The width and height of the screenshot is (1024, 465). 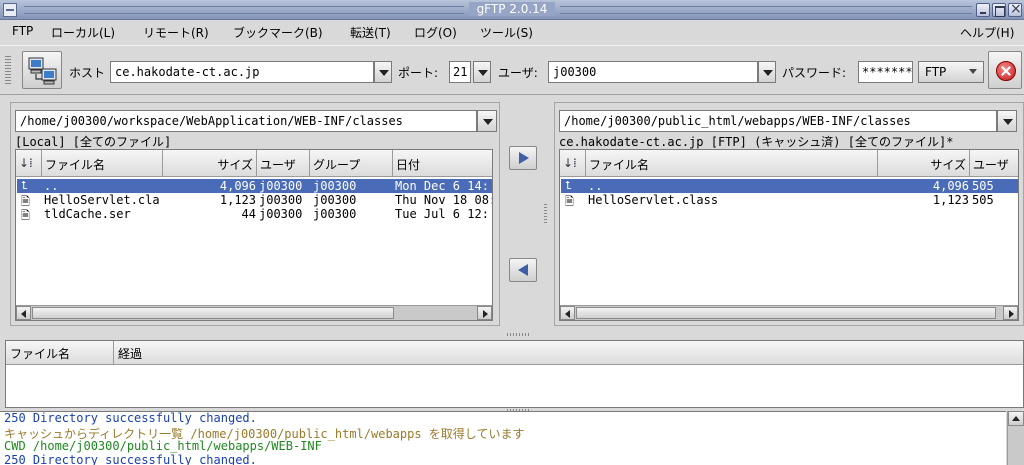 I want to click on host-label: ホスト, so click(x=87, y=73).